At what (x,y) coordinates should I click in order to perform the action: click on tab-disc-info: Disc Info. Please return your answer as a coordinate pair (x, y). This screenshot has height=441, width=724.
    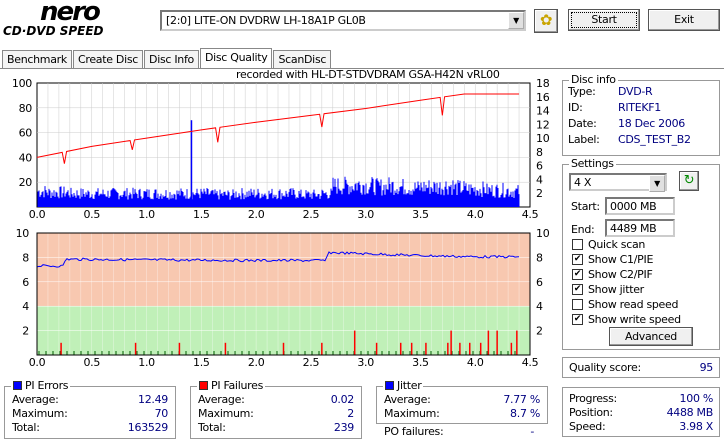
    Looking at the image, I should click on (171, 59).